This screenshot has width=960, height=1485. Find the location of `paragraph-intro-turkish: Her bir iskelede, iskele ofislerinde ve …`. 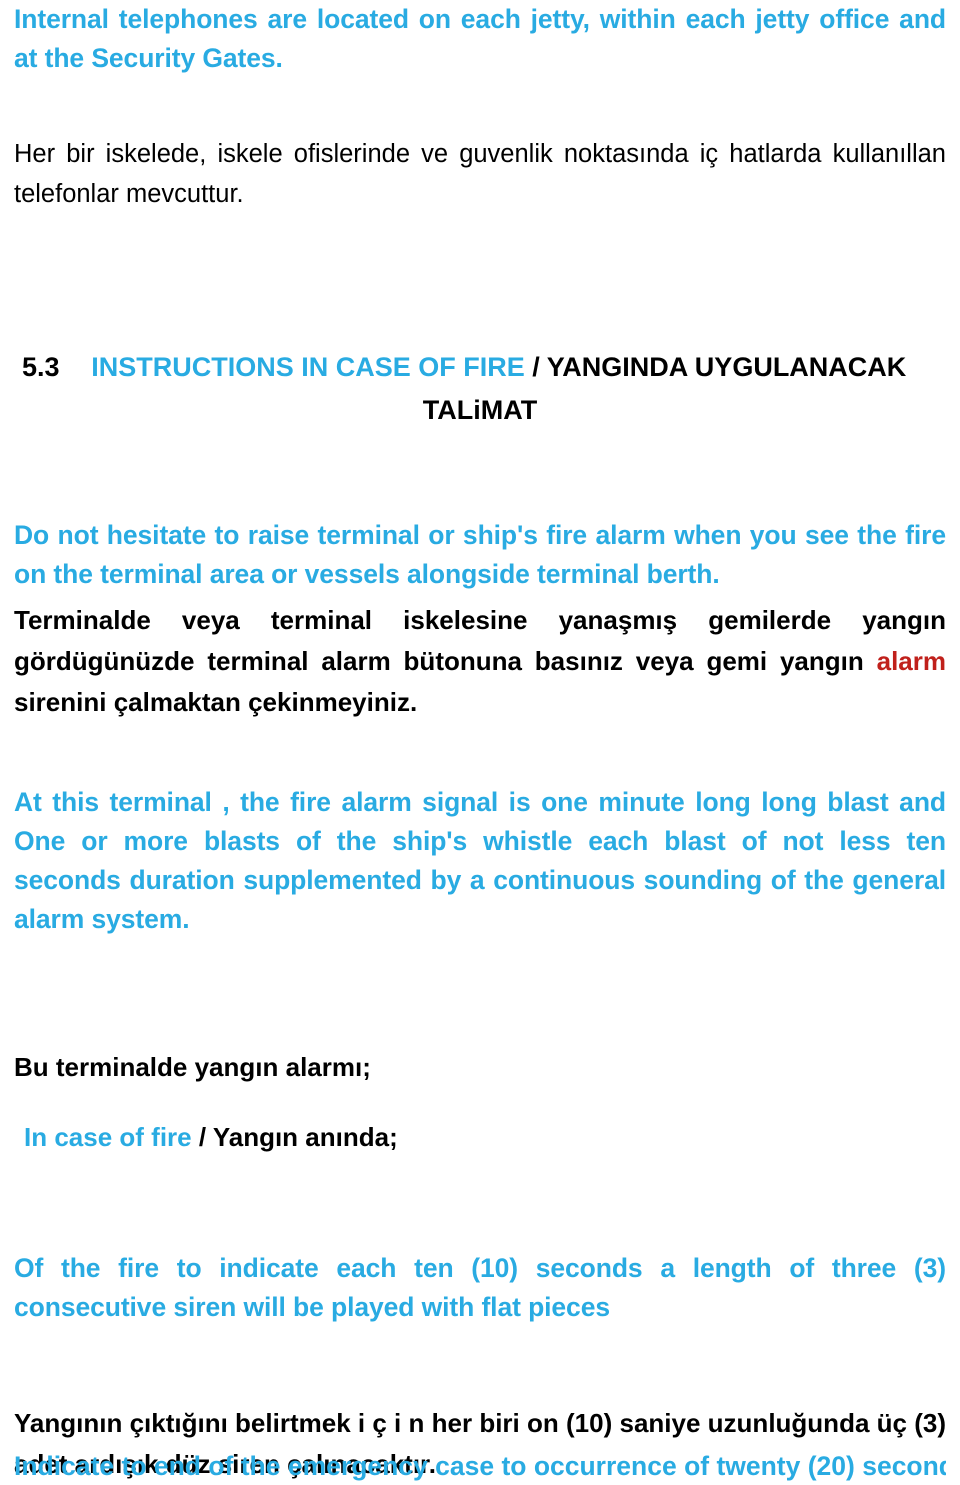

paragraph-intro-turkish: Her bir iskelede, iskele ofislerinde ve … is located at coordinates (480, 174).